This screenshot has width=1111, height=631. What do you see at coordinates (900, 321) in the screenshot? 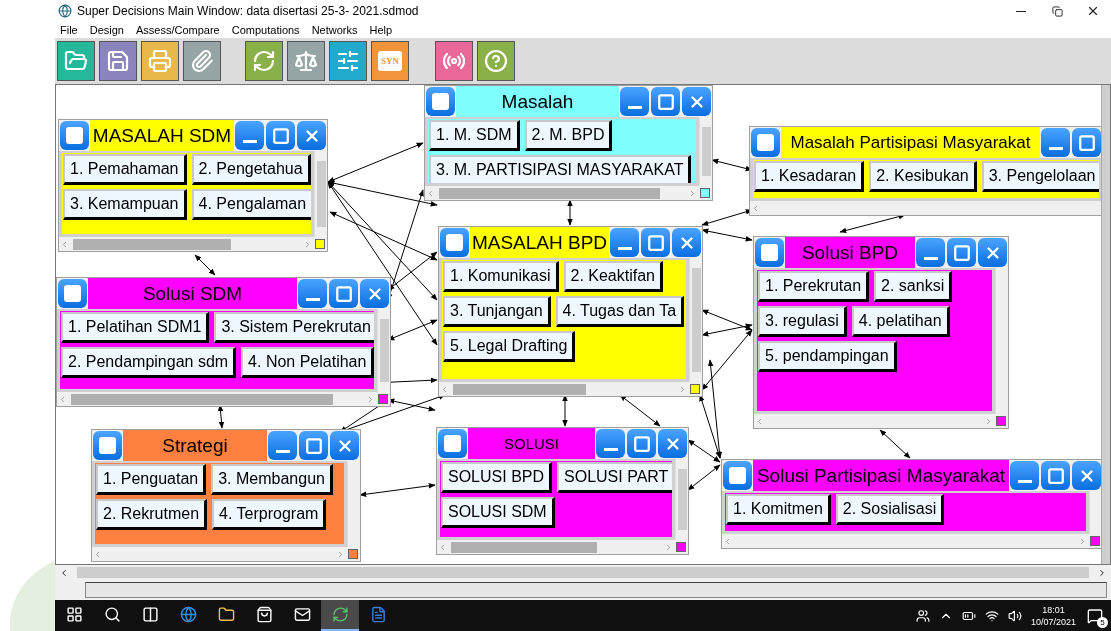
I see `node-button: 4. pelatihan` at bounding box center [900, 321].